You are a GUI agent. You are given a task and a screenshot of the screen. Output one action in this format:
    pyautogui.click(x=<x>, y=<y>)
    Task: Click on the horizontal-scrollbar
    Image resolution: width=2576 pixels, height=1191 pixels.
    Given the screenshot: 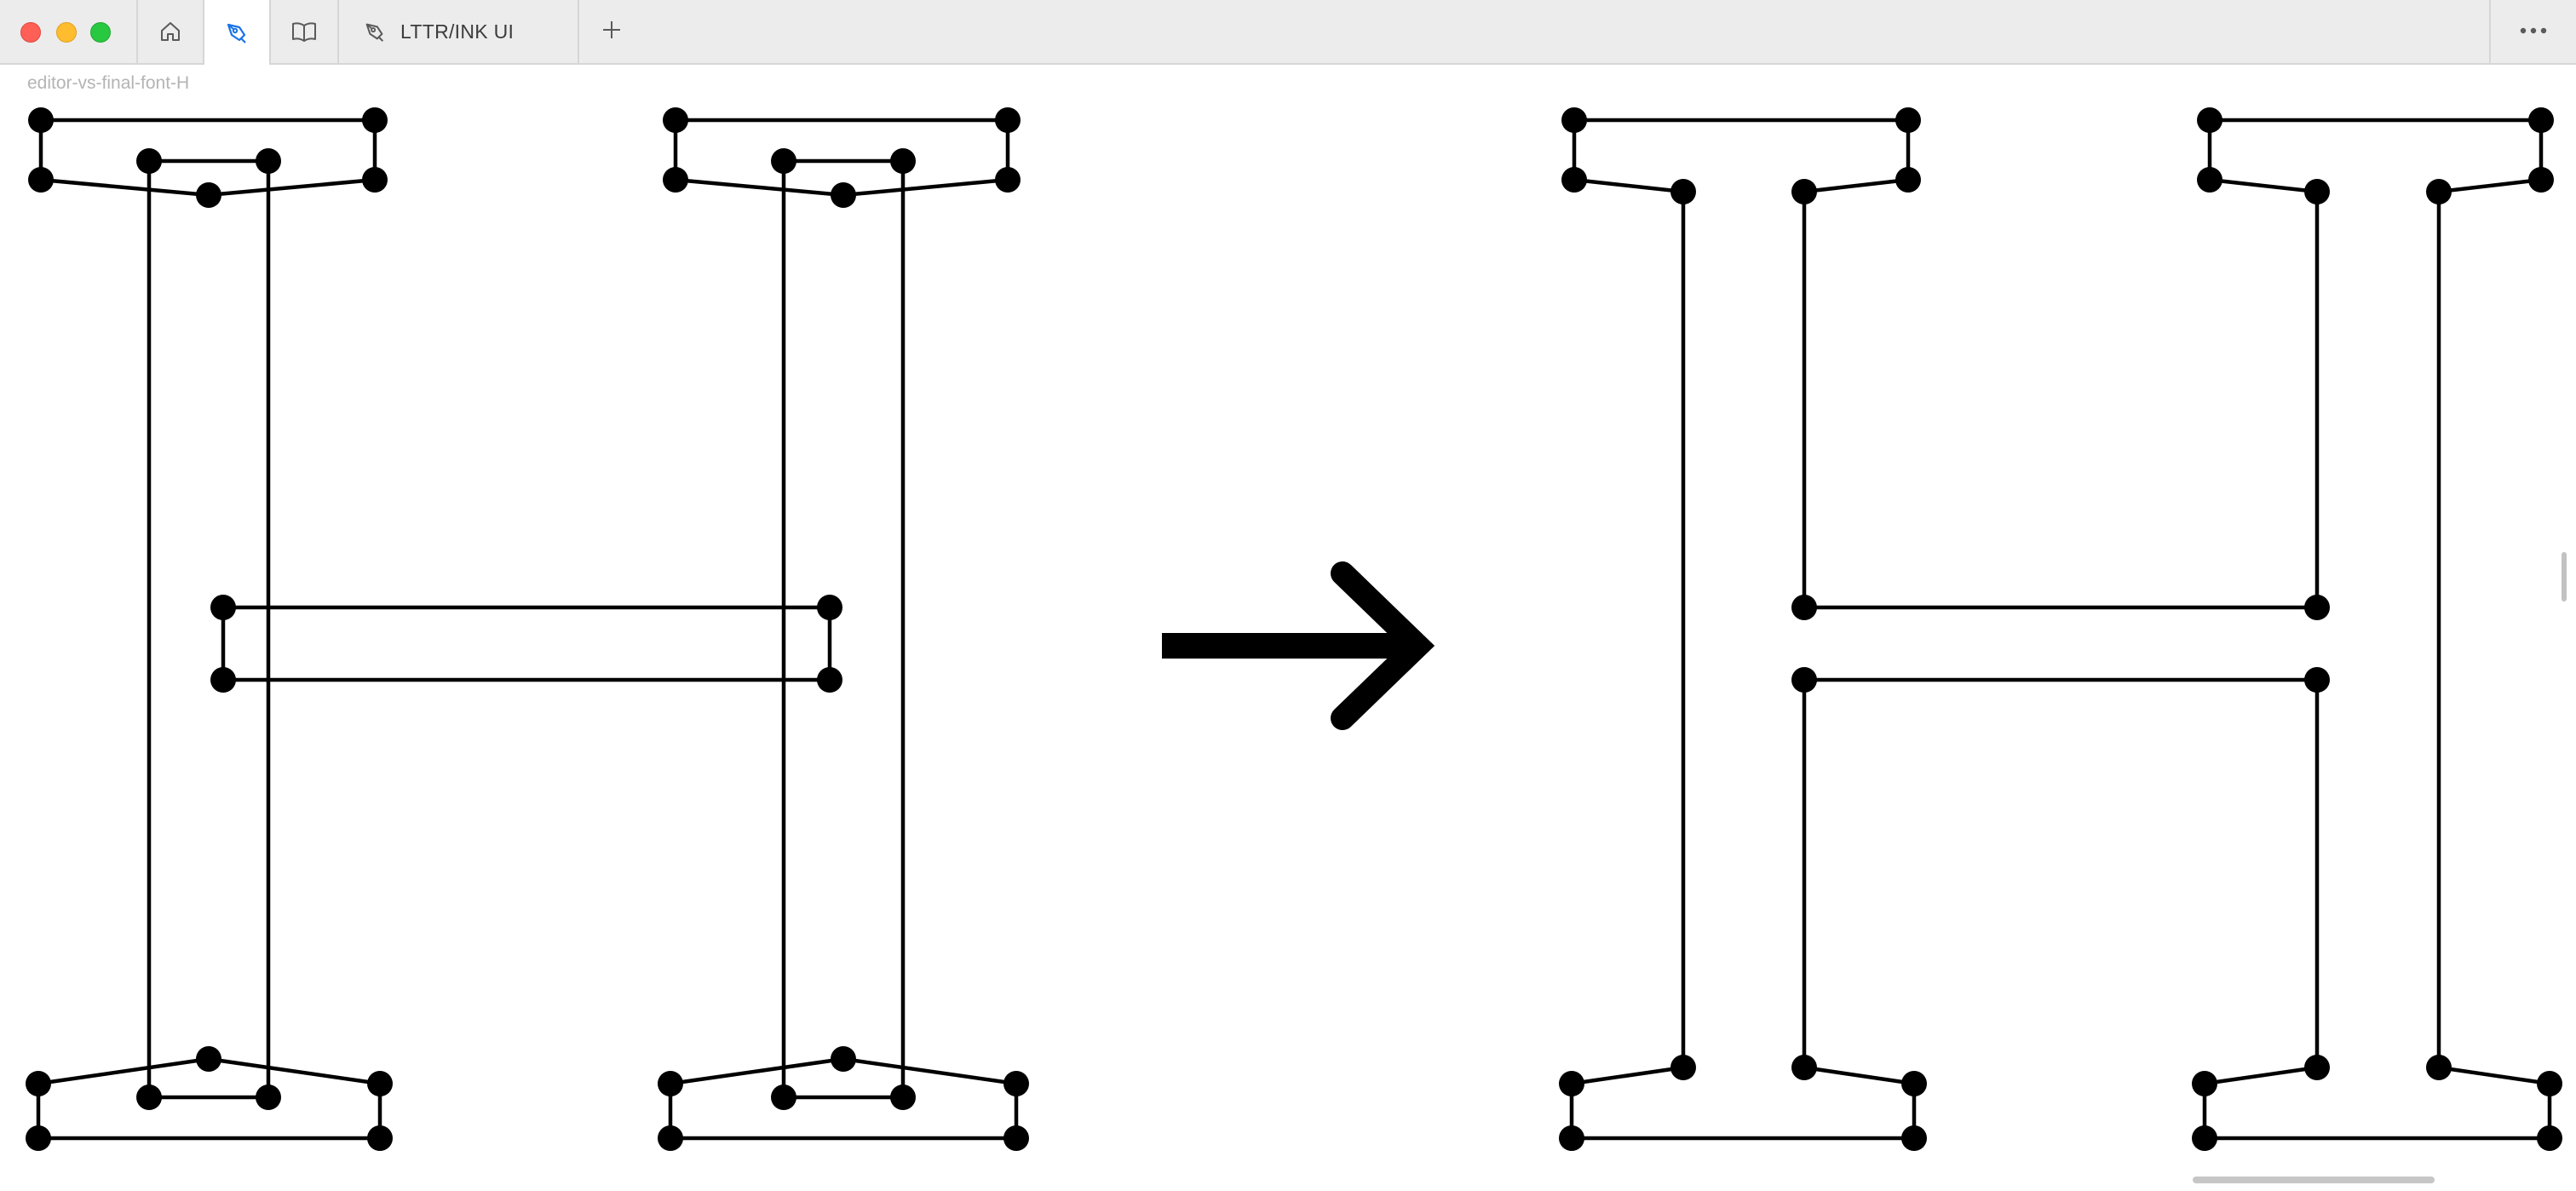 What is the action you would take?
    pyautogui.click(x=2314, y=1180)
    